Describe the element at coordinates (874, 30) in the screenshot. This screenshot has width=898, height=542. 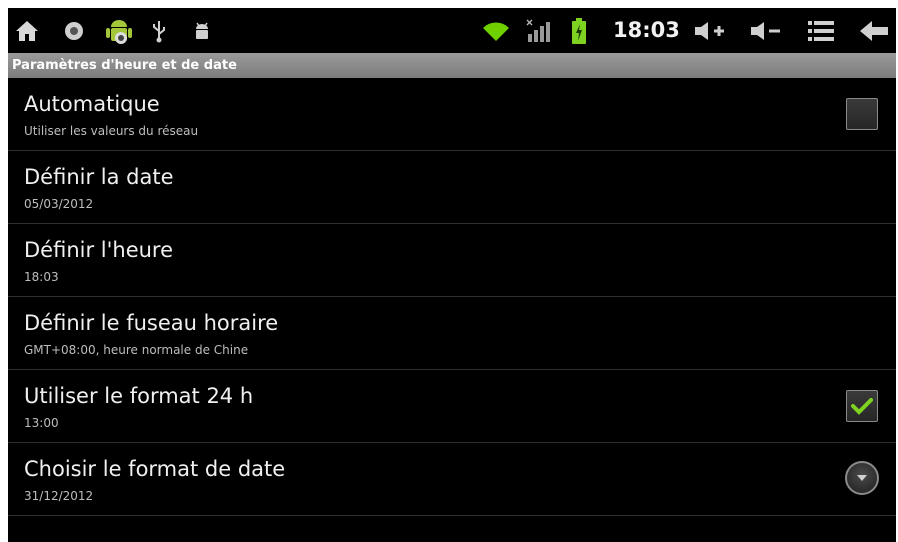
I see `back-icon` at that location.